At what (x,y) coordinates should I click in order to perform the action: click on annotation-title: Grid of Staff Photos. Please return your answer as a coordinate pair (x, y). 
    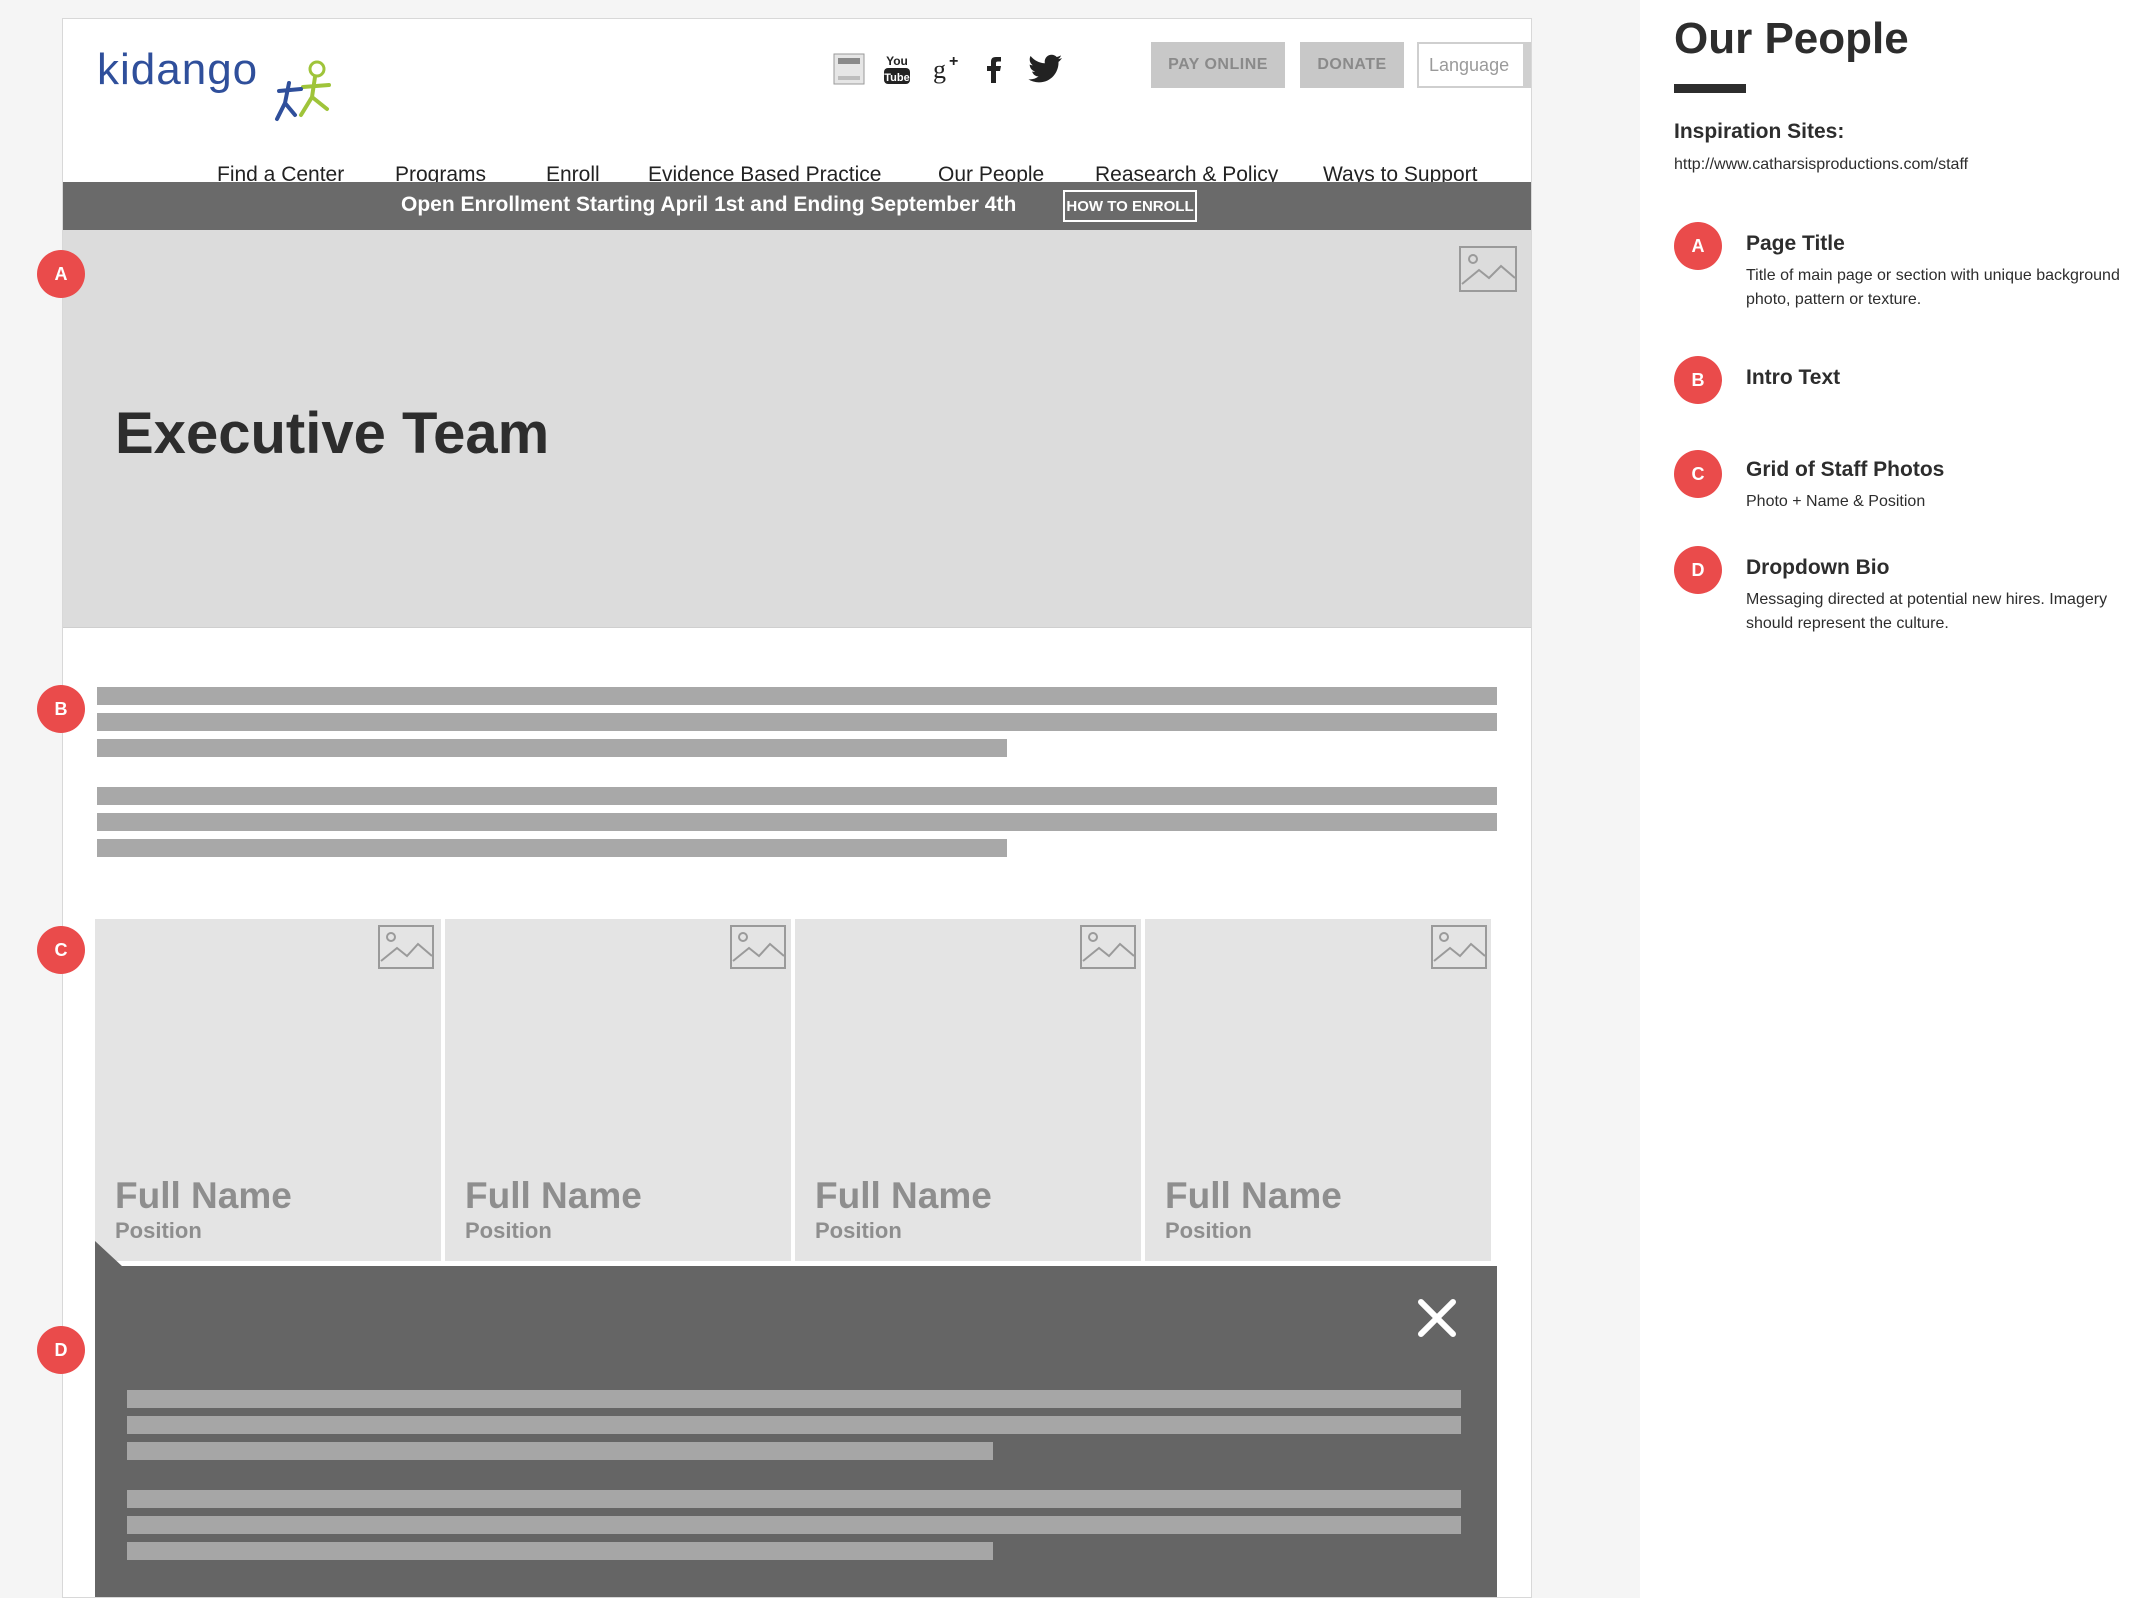
    Looking at the image, I should click on (1845, 469).